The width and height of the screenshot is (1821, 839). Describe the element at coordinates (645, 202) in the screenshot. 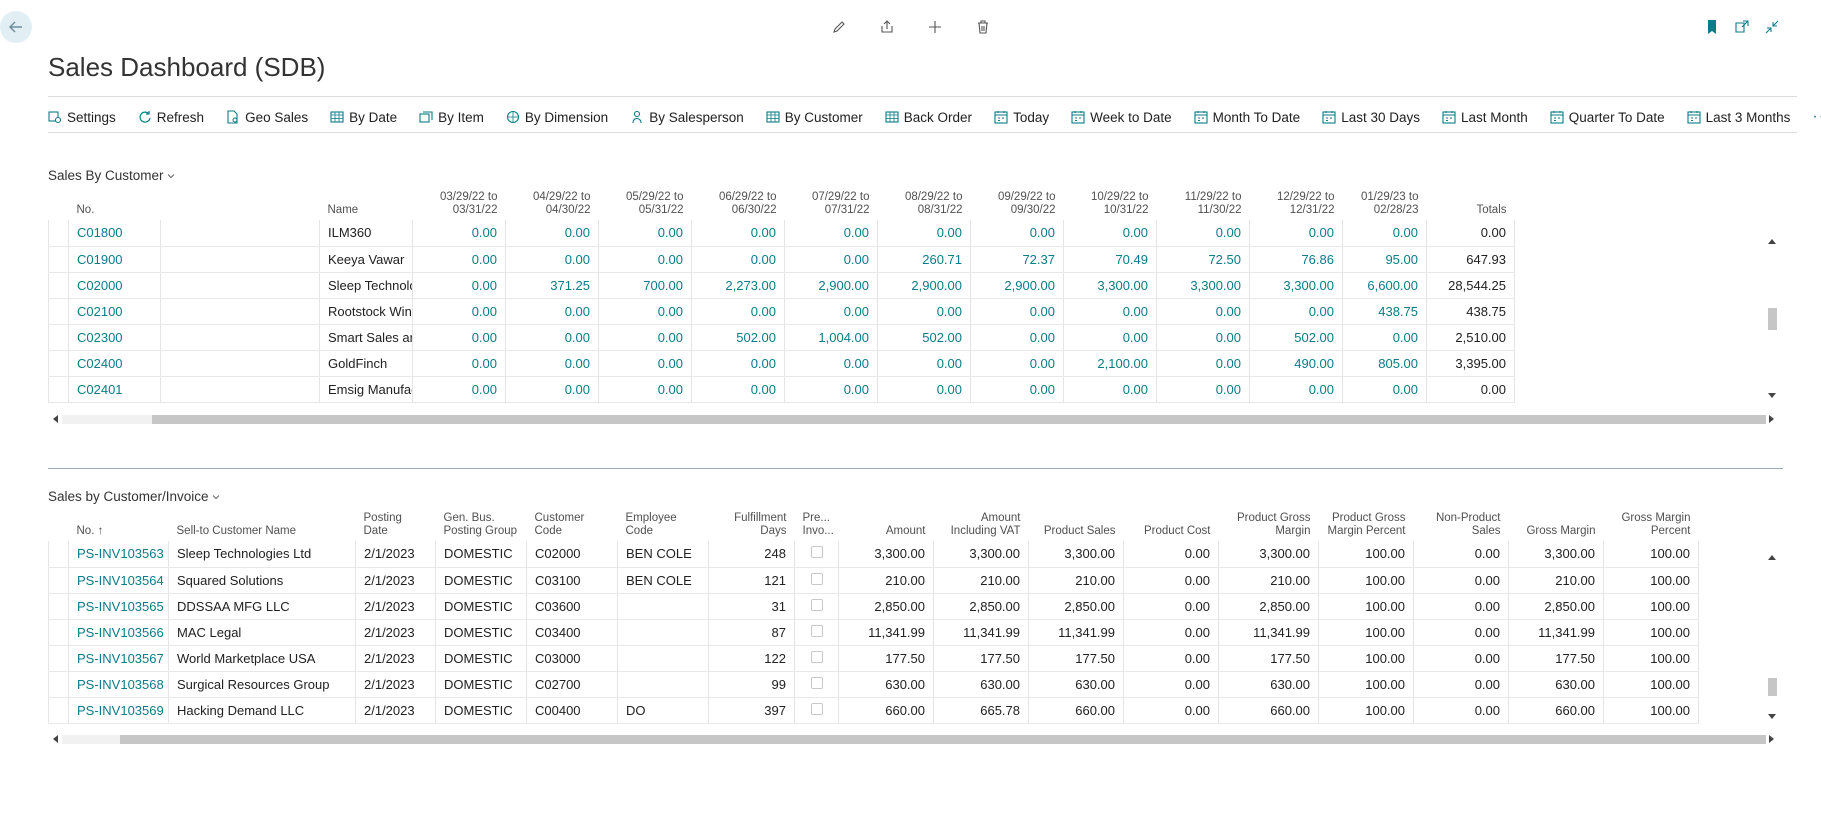

I see `column-header: 05/29/22 to 05/31/22` at that location.